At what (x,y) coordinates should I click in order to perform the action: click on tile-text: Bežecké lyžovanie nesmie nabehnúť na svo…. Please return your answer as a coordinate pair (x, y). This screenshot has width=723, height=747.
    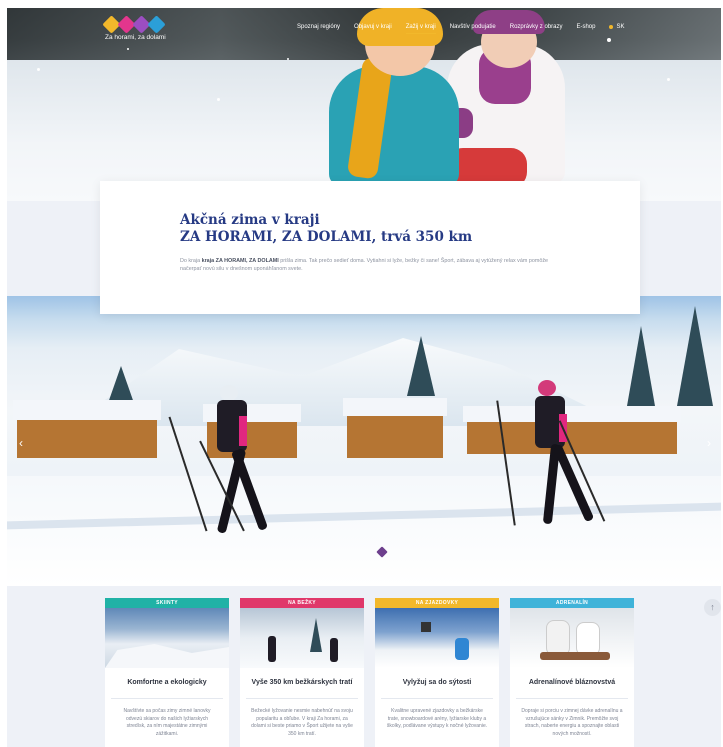
    Looking at the image, I should click on (302, 722).